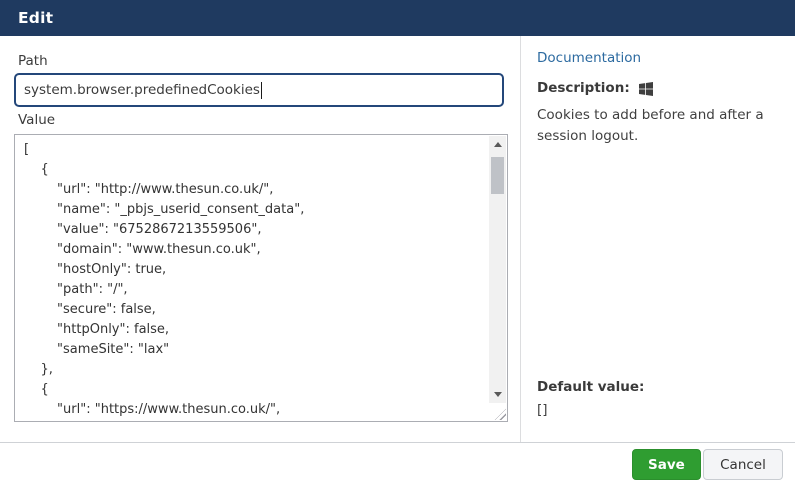 The width and height of the screenshot is (795, 489). What do you see at coordinates (142, 90) in the screenshot?
I see `path-input-value: system.browser.predefinedCookies` at bounding box center [142, 90].